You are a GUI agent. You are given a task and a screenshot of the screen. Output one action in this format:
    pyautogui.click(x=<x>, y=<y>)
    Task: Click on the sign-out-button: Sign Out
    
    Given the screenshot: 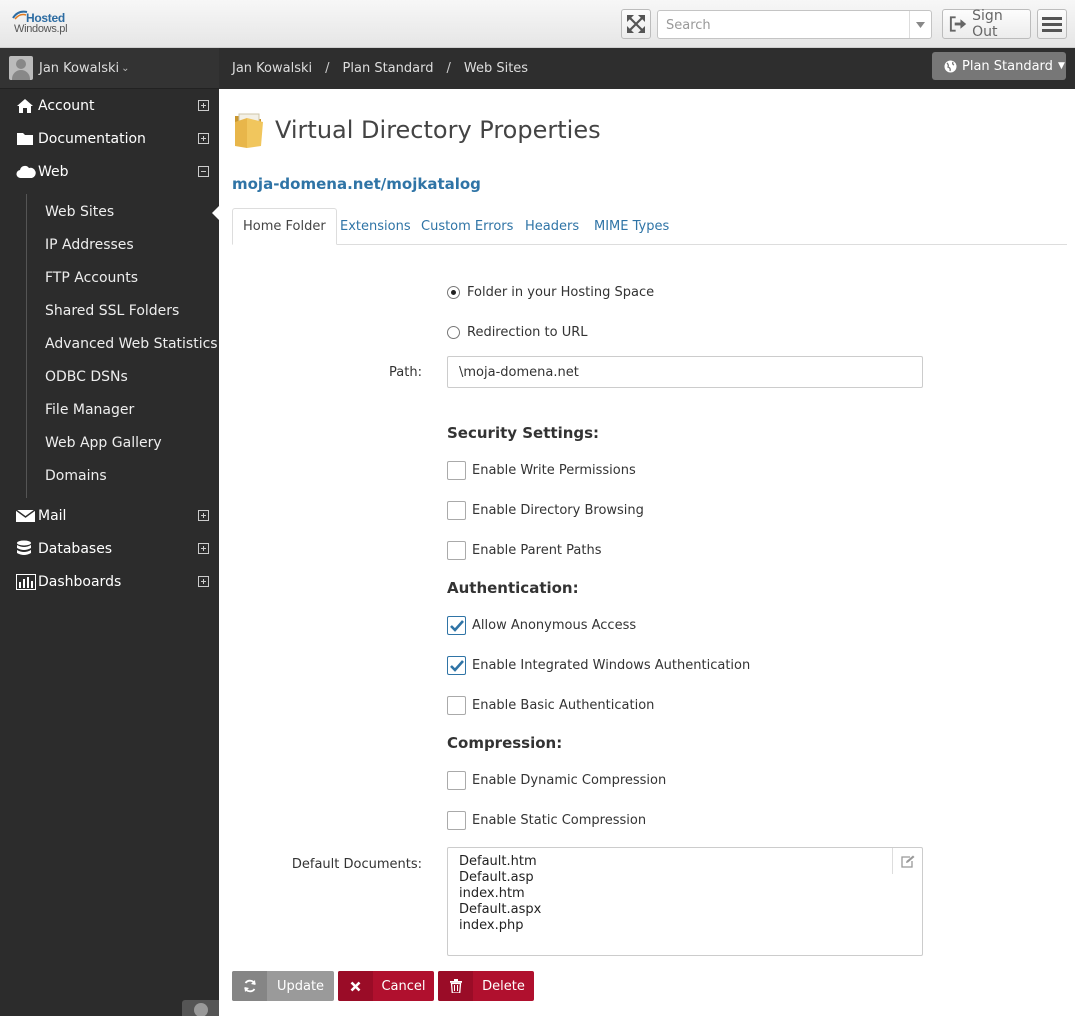 What is the action you would take?
    pyautogui.click(x=986, y=24)
    